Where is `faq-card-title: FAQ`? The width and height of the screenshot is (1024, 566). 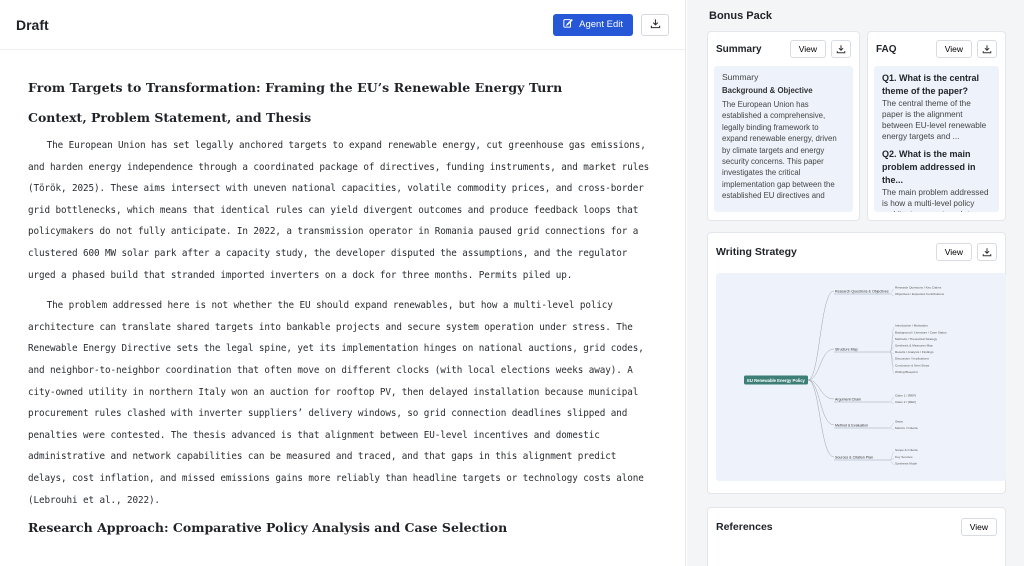
faq-card-title: FAQ is located at coordinates (886, 49).